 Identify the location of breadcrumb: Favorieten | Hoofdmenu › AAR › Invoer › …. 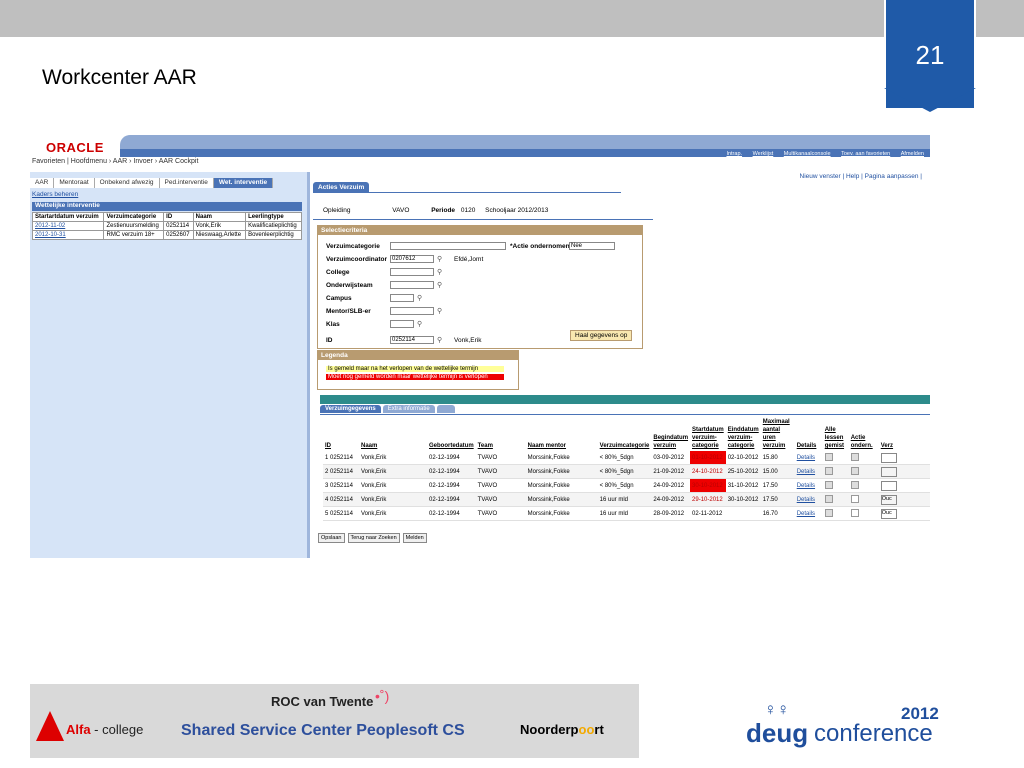
(115, 161).